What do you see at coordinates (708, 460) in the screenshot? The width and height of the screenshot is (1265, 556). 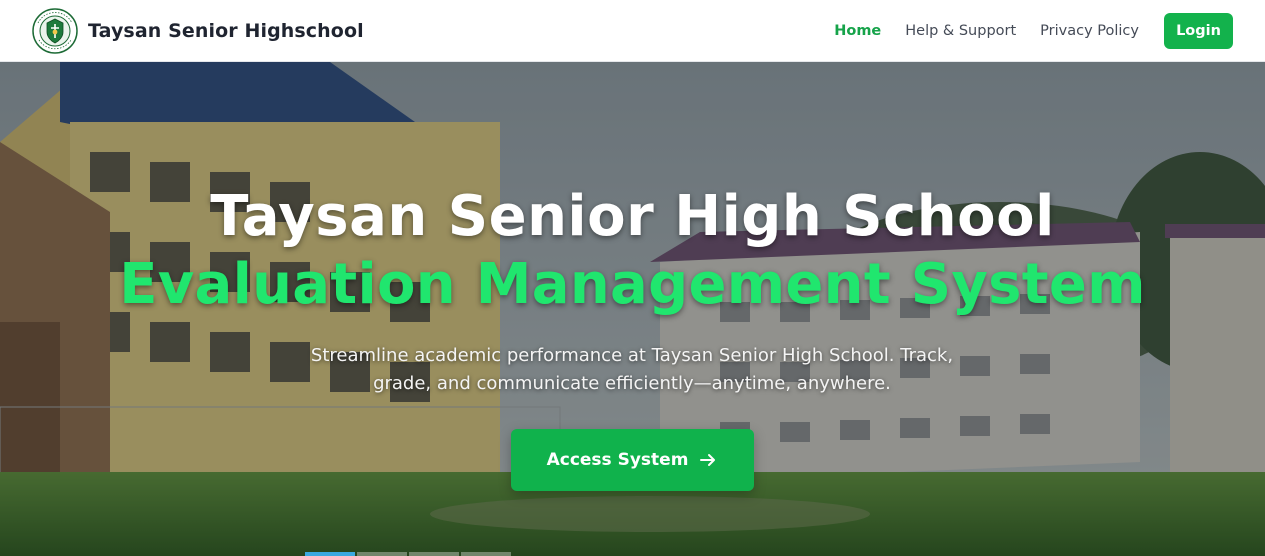 I see `arrow-right-icon` at bounding box center [708, 460].